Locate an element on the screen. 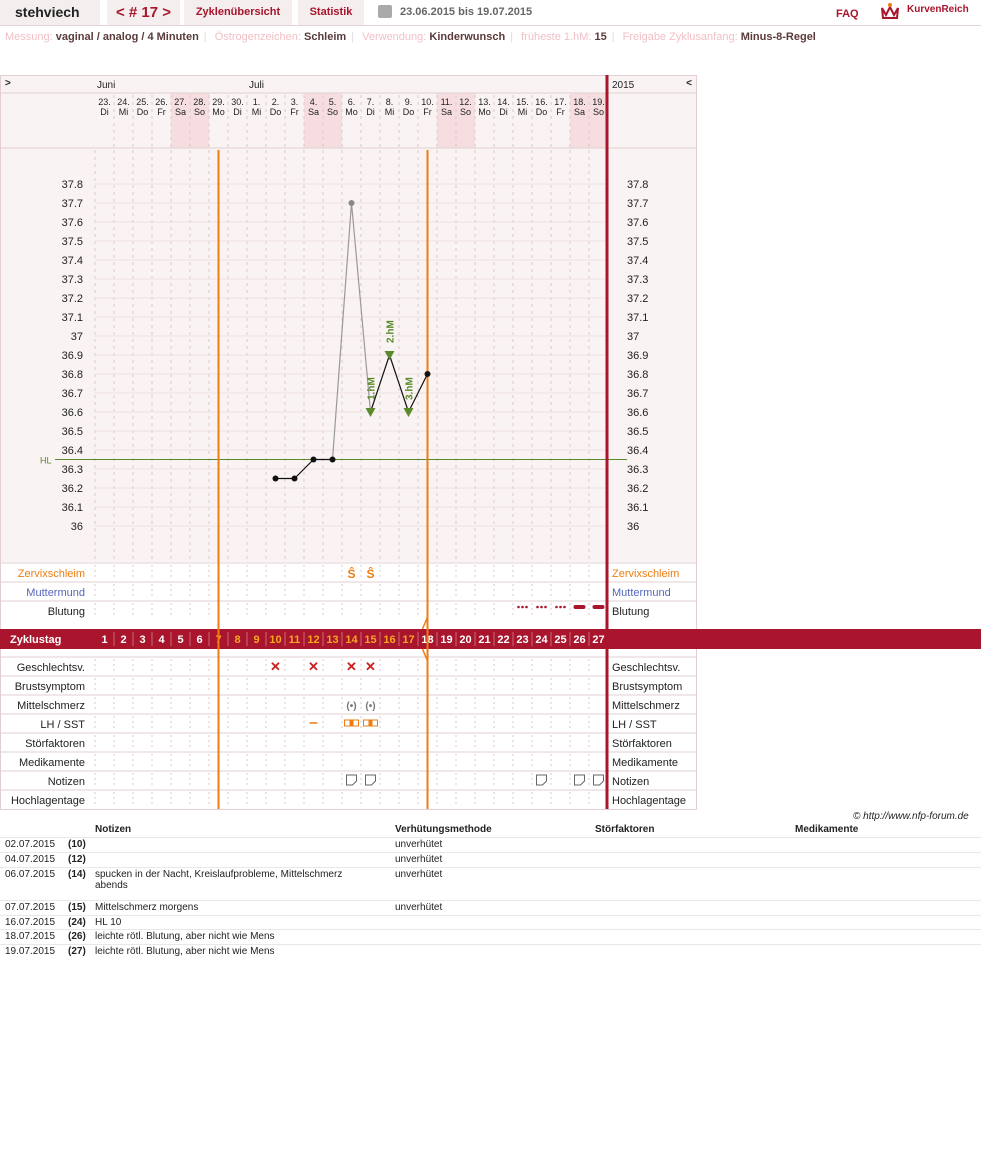 This screenshot has height=1163, width=981. y-tick-label: 37.6 is located at coordinates (72, 223).